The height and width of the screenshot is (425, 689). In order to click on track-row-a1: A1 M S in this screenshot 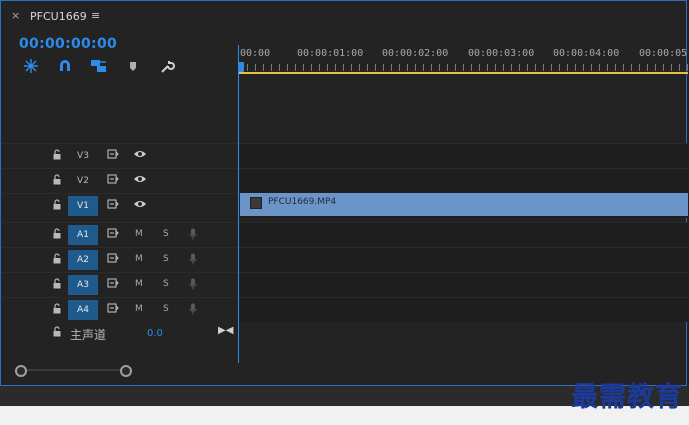, I will do `click(344, 234)`.